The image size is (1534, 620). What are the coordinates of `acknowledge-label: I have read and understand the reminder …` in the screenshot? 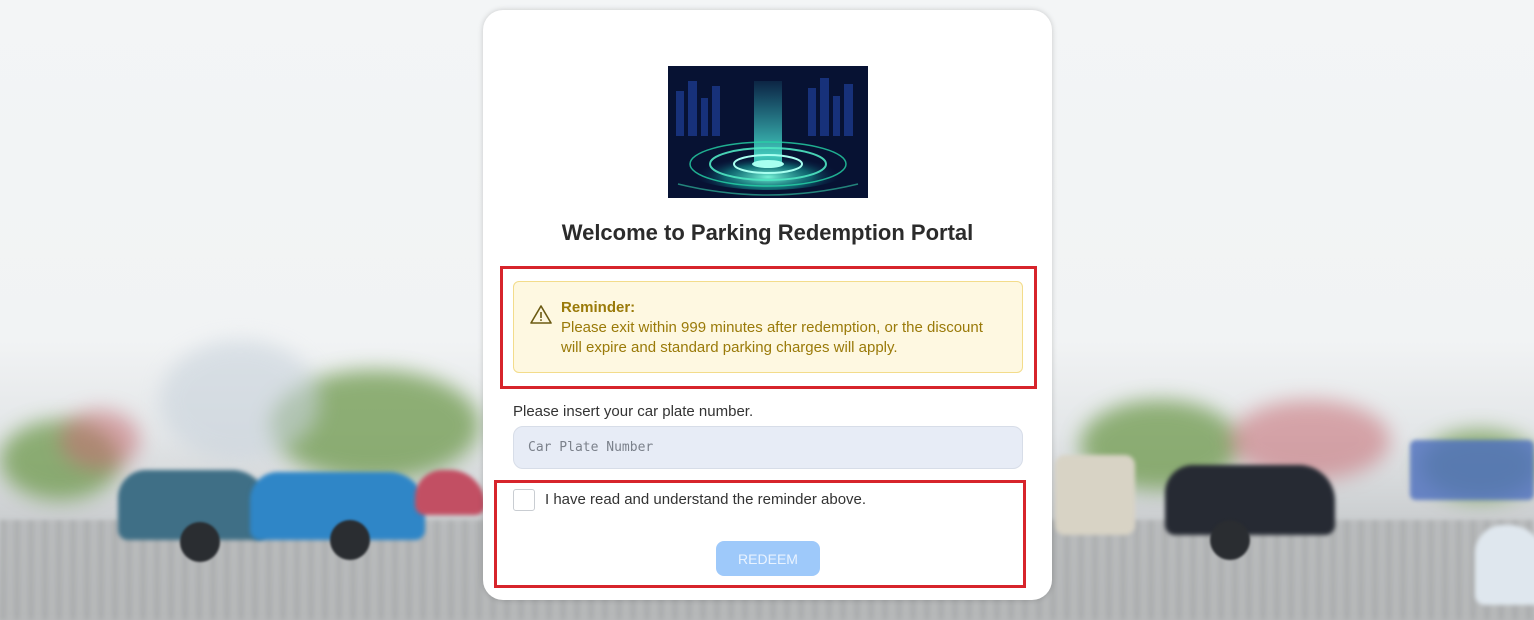 It's located at (705, 499).